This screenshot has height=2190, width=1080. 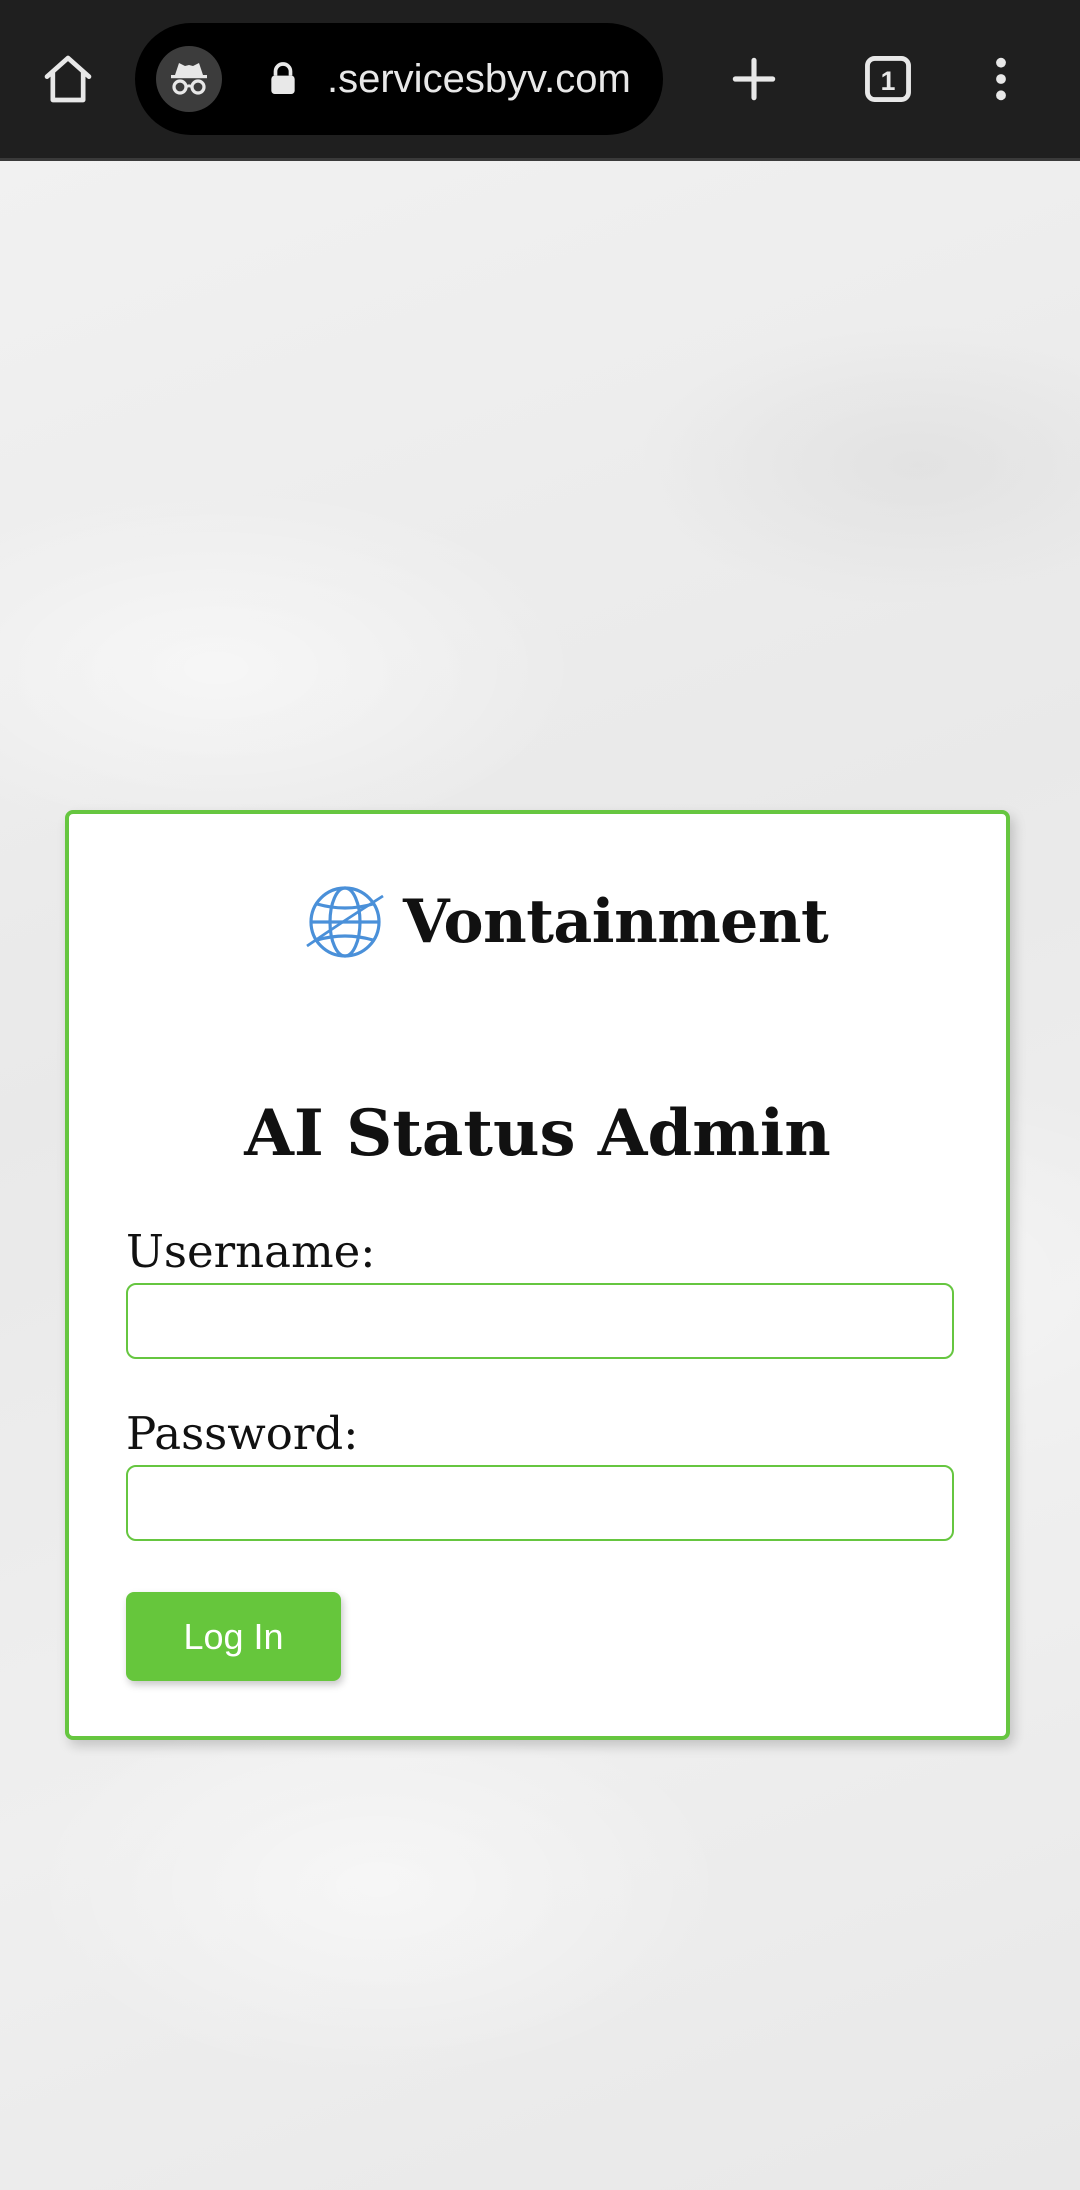 I want to click on browser-menu-button, so click(x=1001, y=79).